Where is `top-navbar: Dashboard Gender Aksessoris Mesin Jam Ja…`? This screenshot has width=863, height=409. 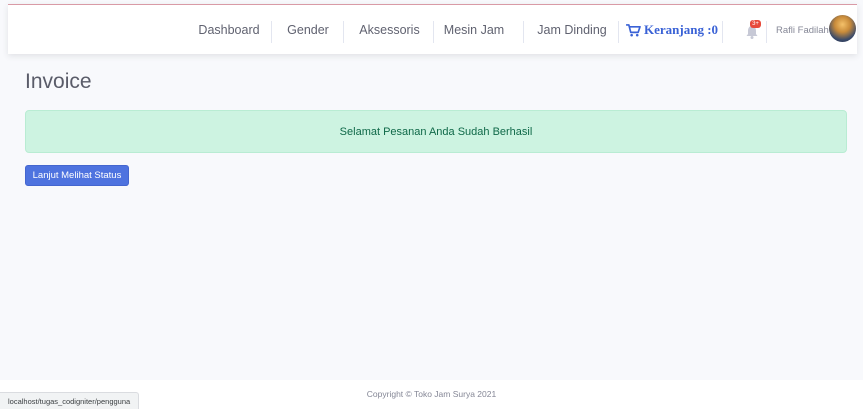
top-navbar: Dashboard Gender Aksessoris Mesin Jam Ja… is located at coordinates (432, 29).